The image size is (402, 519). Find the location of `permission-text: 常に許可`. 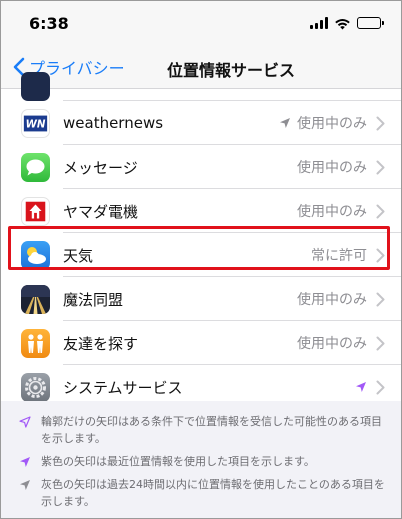

permission-text: 常に許可 is located at coordinates (339, 256).